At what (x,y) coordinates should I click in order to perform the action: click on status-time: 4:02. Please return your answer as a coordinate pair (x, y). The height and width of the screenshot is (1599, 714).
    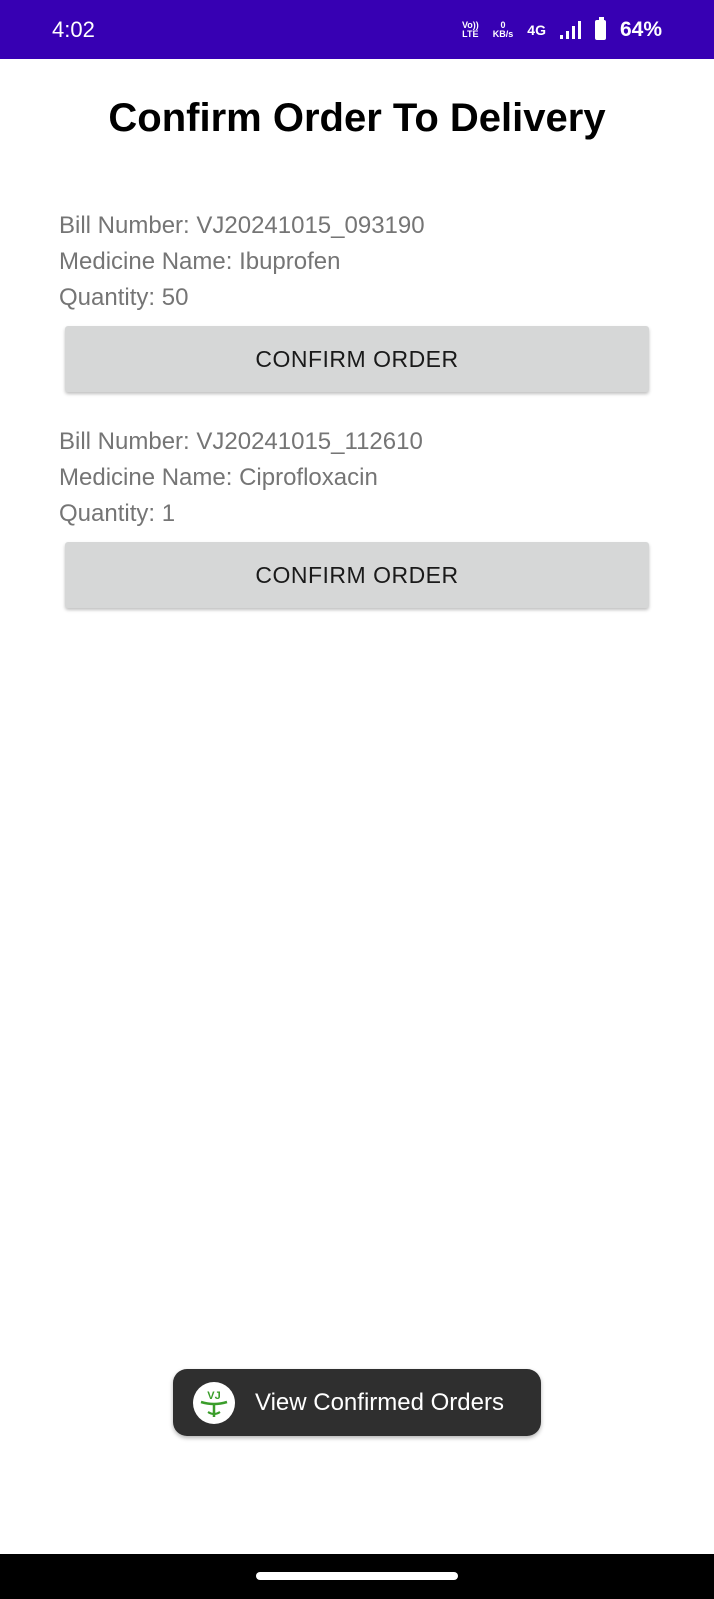
    Looking at the image, I should click on (73, 29).